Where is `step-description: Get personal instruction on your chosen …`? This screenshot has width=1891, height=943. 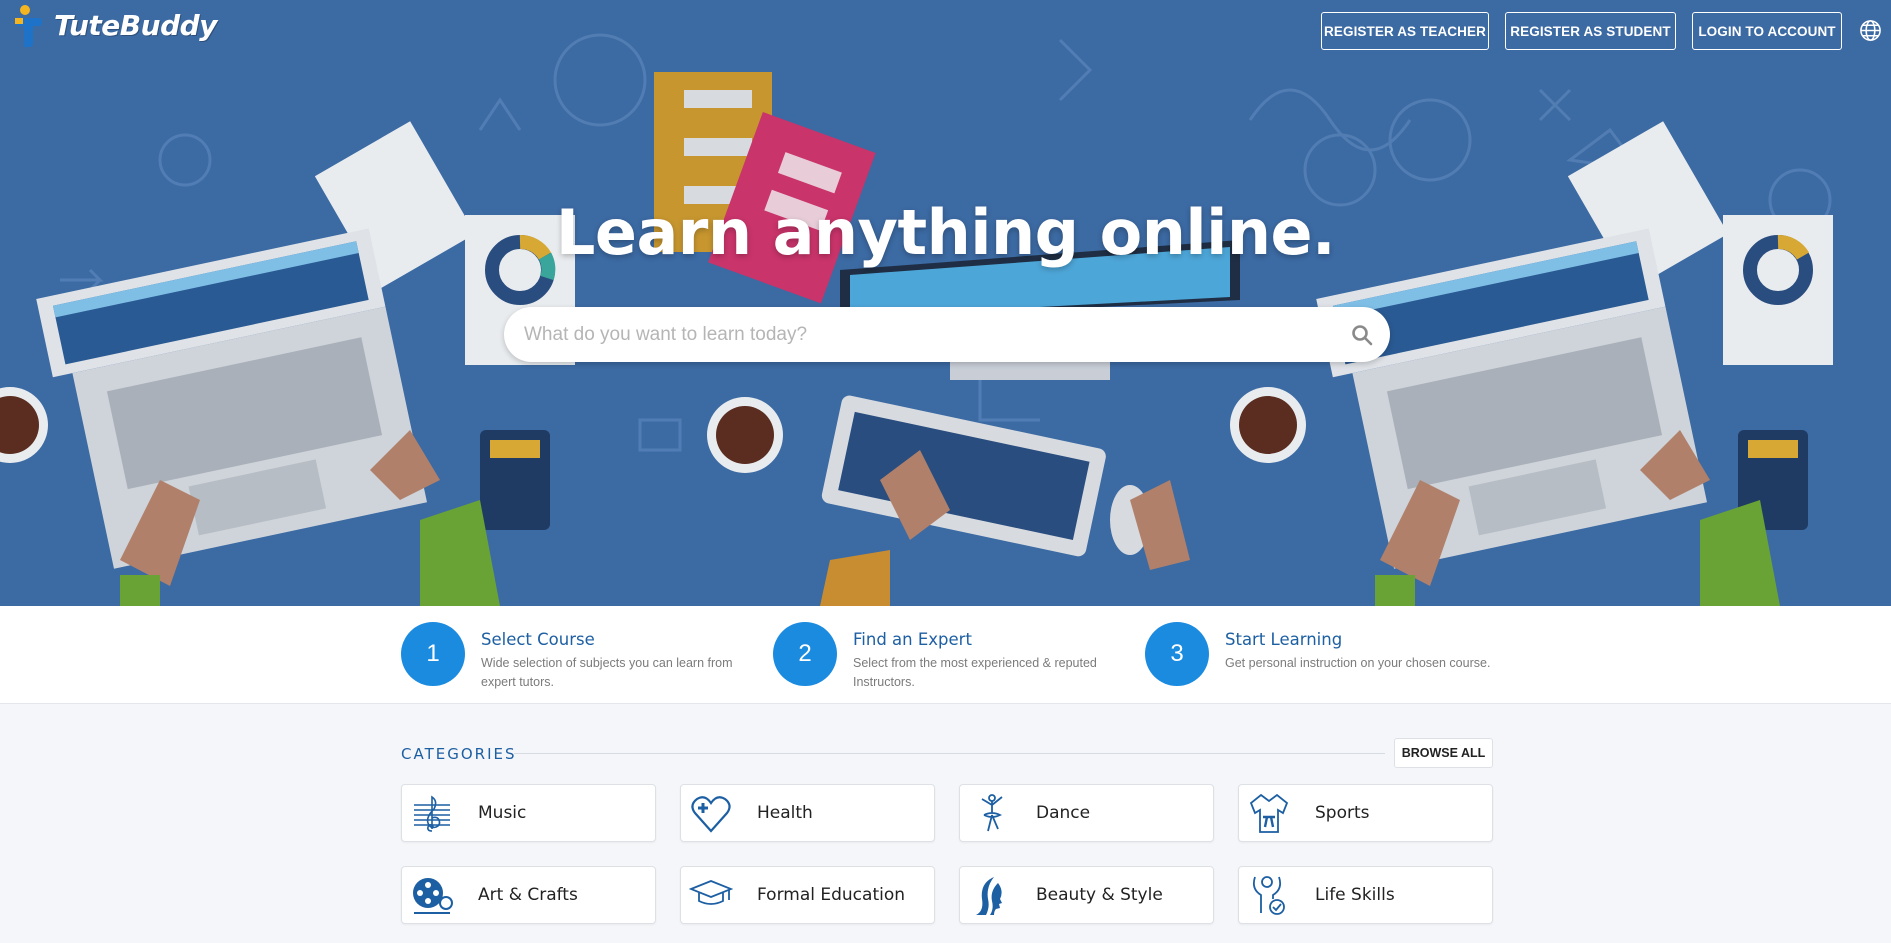 step-description: Get personal instruction on your chosen … is located at coordinates (1358, 663).